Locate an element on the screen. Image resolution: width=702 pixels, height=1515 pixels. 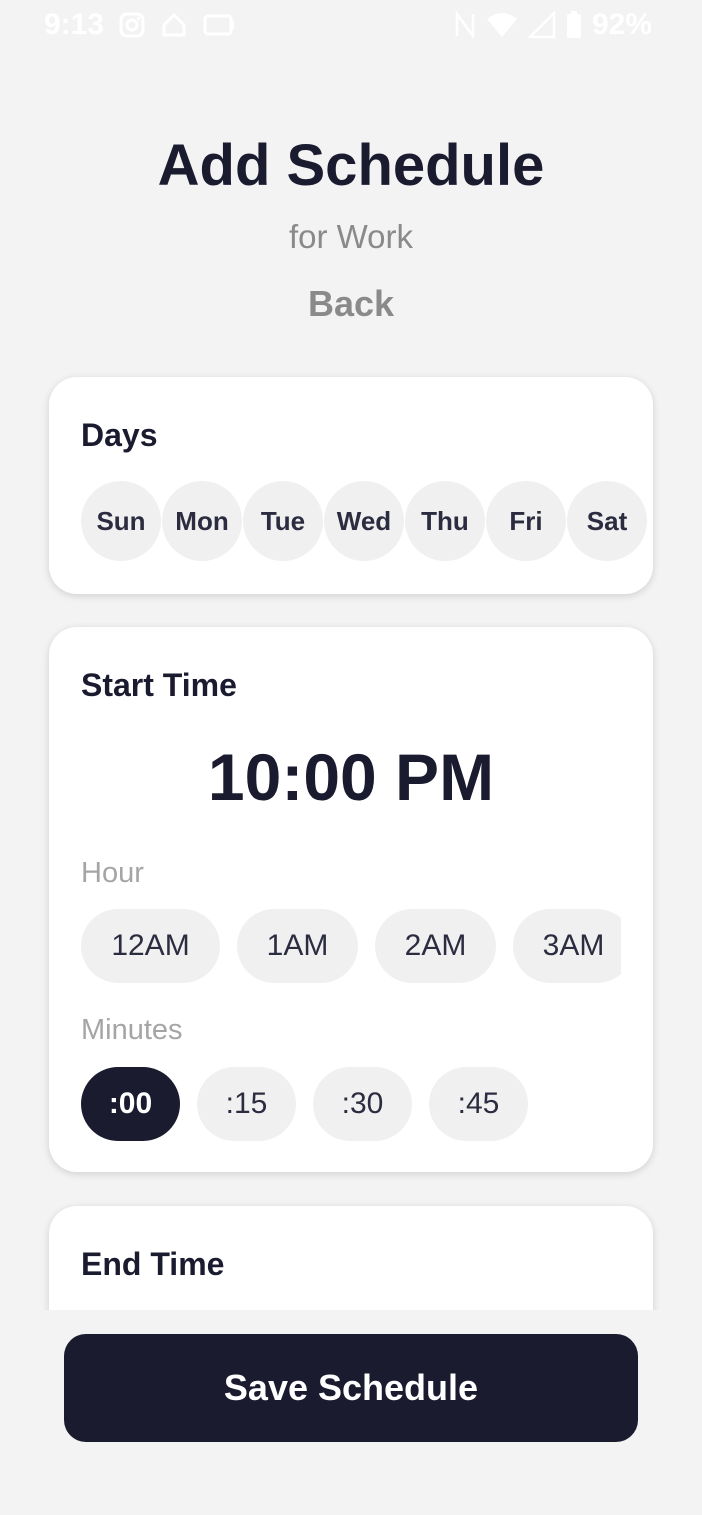
save-schedule-button: Save Schedule is located at coordinates (351, 1388).